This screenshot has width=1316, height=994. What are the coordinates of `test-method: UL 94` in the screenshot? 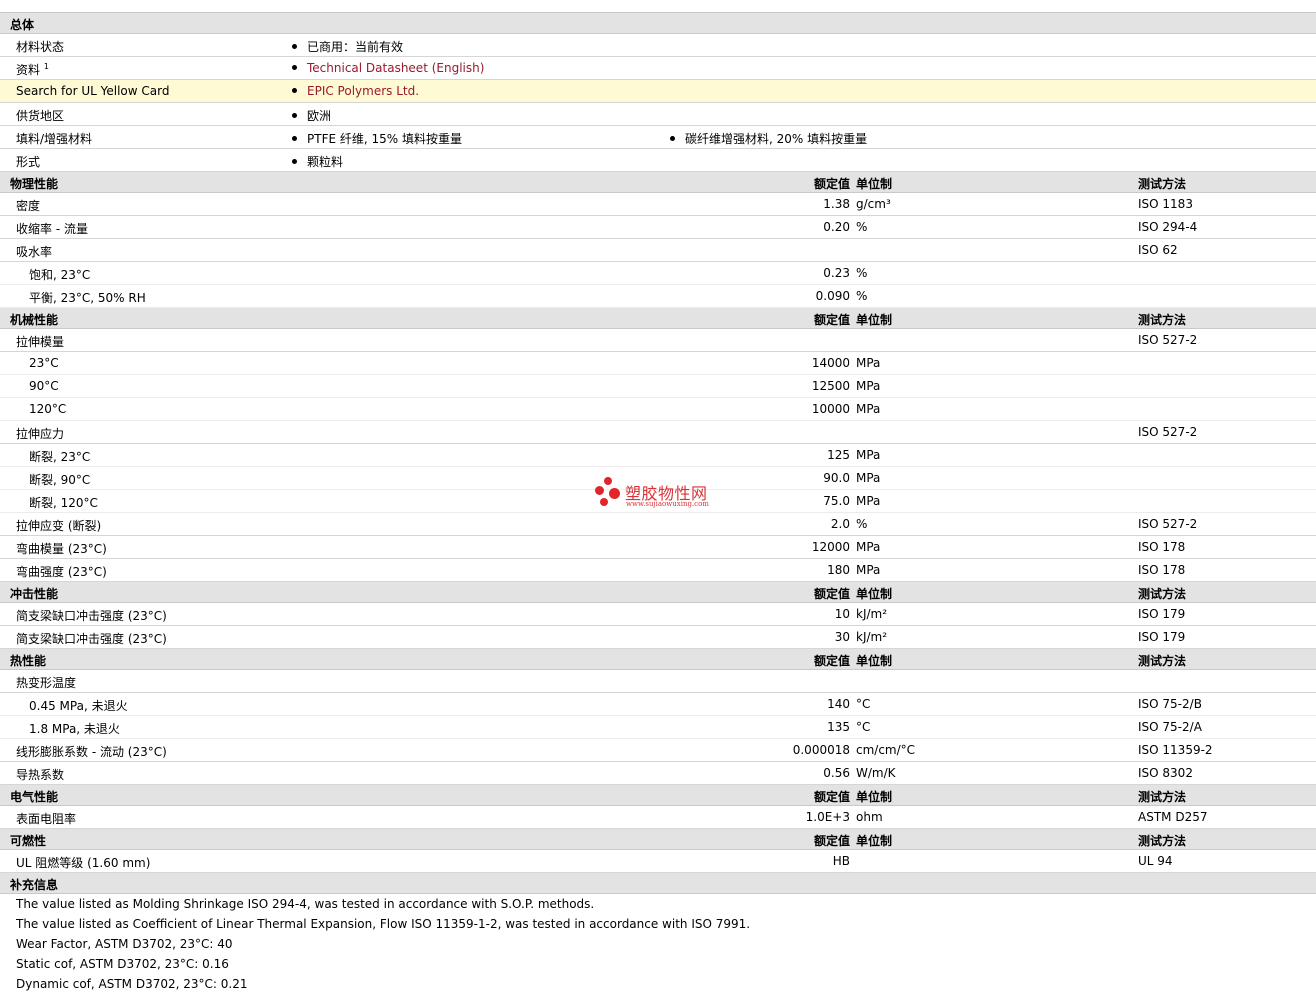 It's located at (1155, 861).